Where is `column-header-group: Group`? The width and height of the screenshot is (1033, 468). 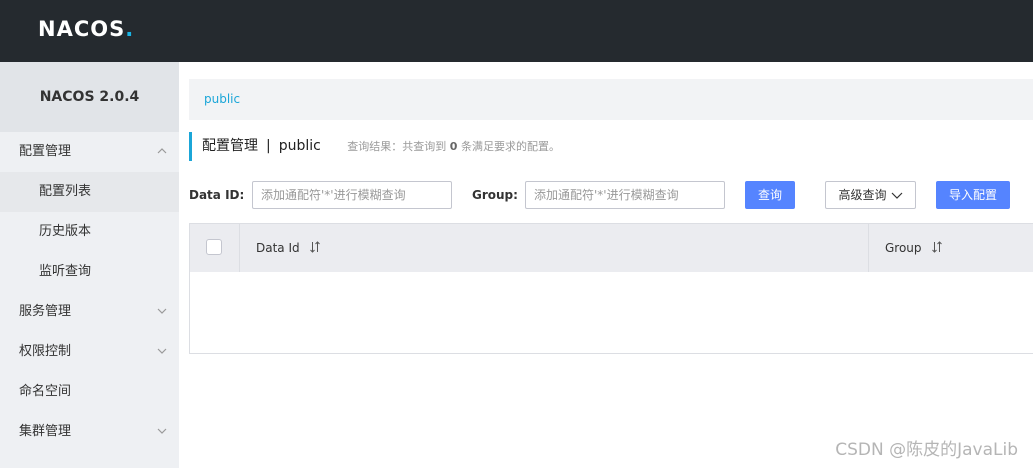 column-header-group: Group is located at coordinates (951, 248).